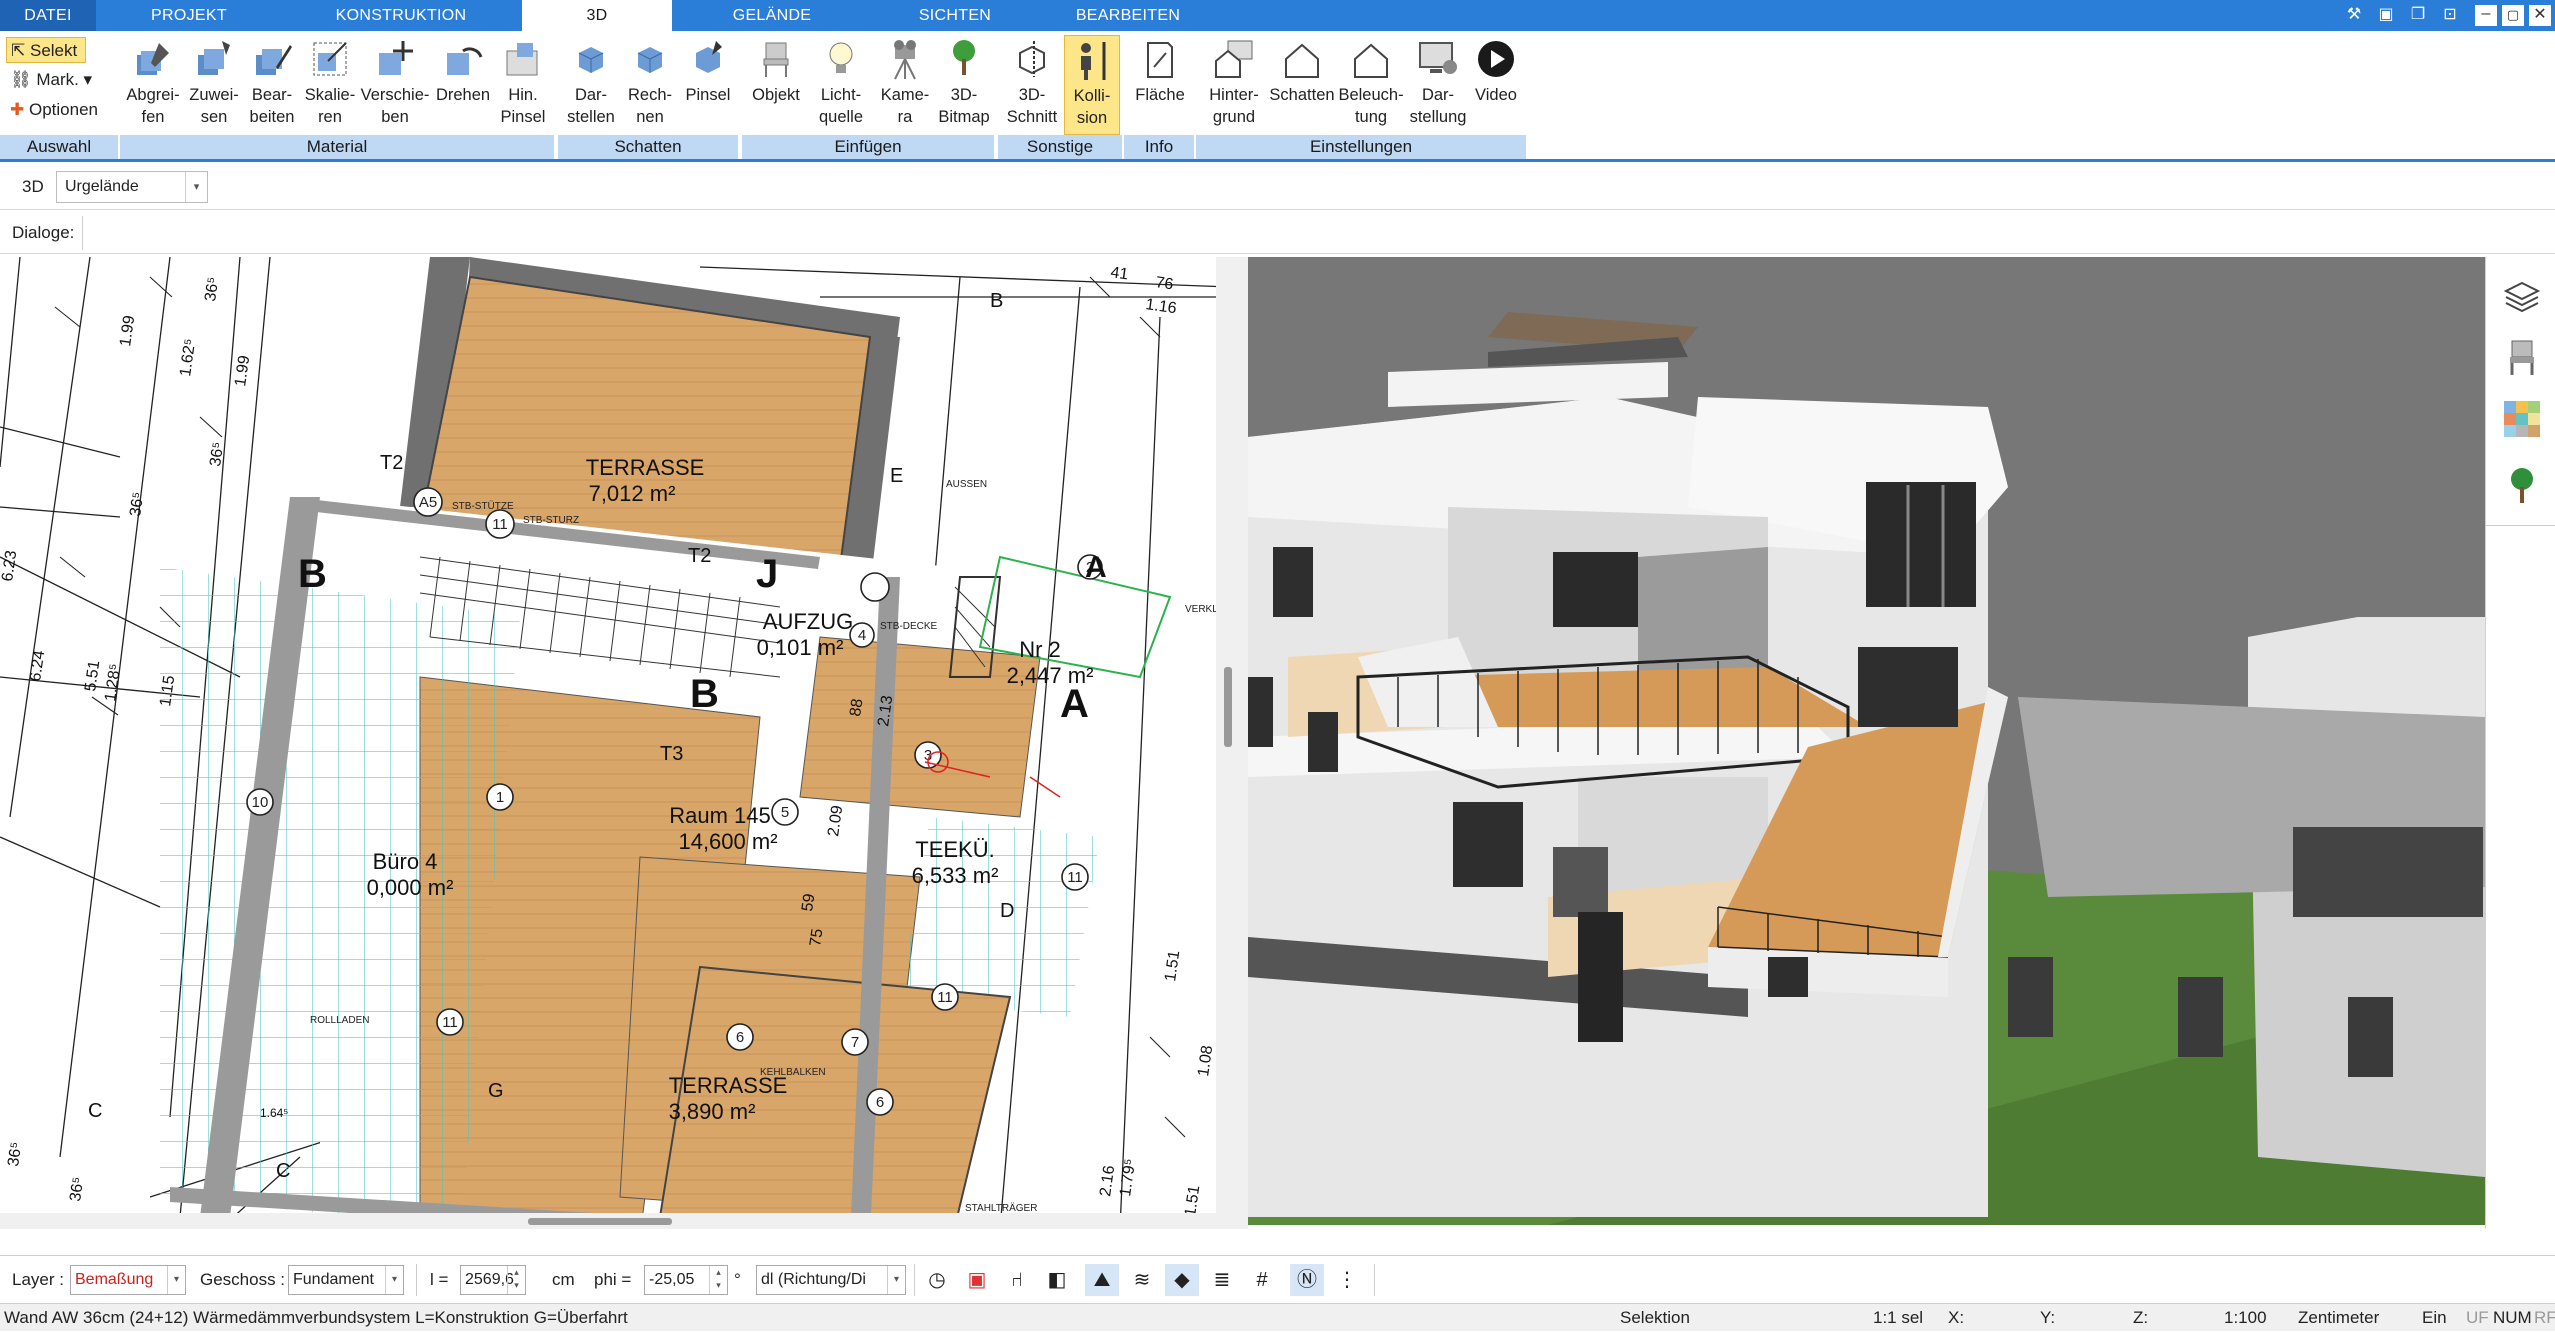 The image size is (2555, 1332). I want to click on collision-person-icon, so click(1093, 61).